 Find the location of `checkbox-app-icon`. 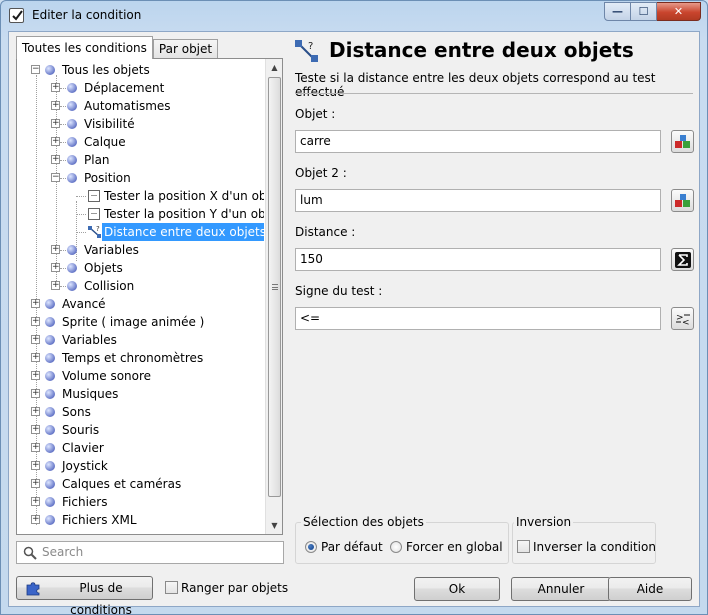

checkbox-app-icon is located at coordinates (16, 15).